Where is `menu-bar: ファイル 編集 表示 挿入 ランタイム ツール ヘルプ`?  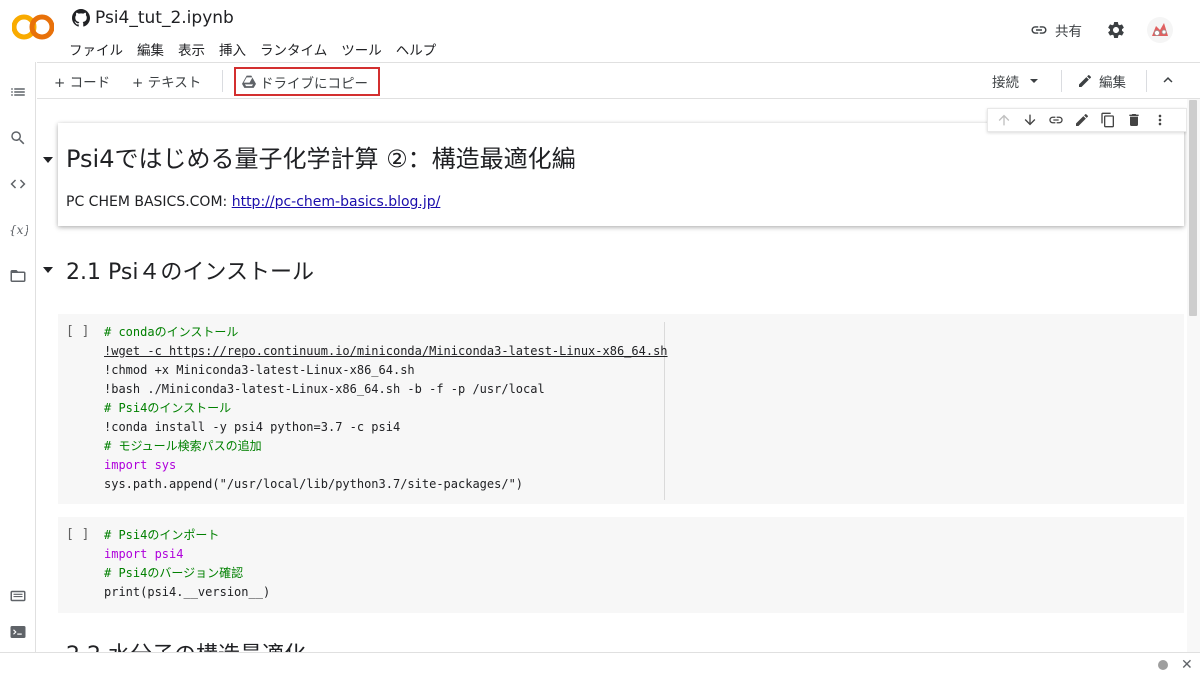 menu-bar: ファイル 編集 表示 挿入 ランタイム ツール ヘルプ is located at coordinates (259, 49).